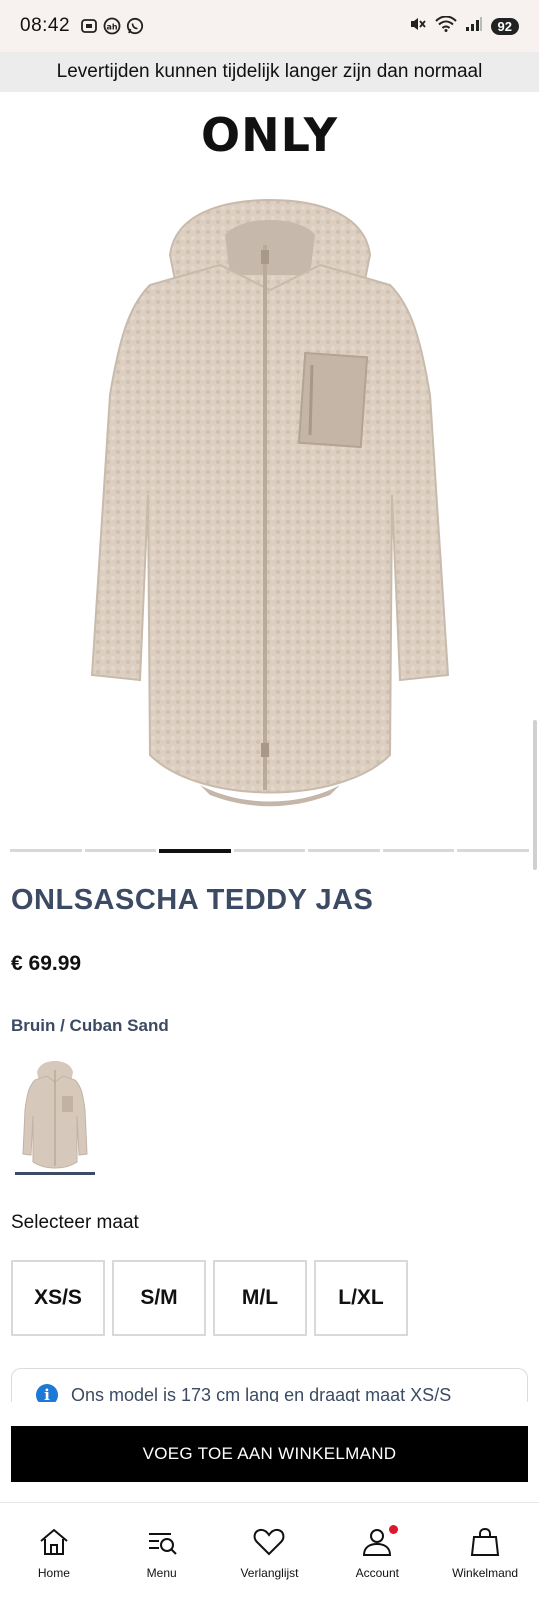  I want to click on screenshot-icon, so click(89, 26).